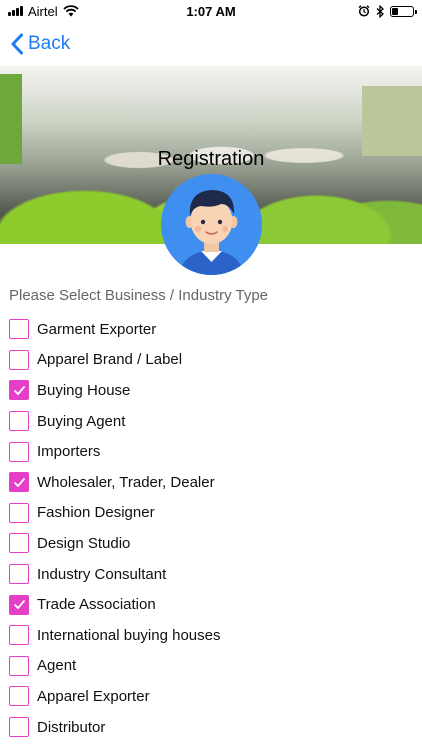 Image resolution: width=422 pixels, height=750 pixels. What do you see at coordinates (211, 86) in the screenshot?
I see `hero-ceiling` at bounding box center [211, 86].